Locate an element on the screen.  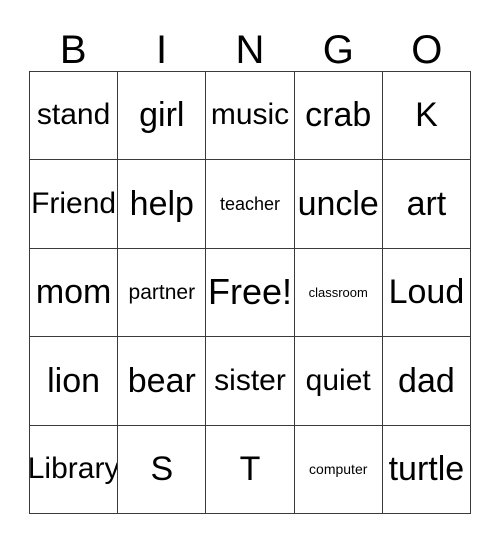
bingo-cell: stand is located at coordinates (74, 116).